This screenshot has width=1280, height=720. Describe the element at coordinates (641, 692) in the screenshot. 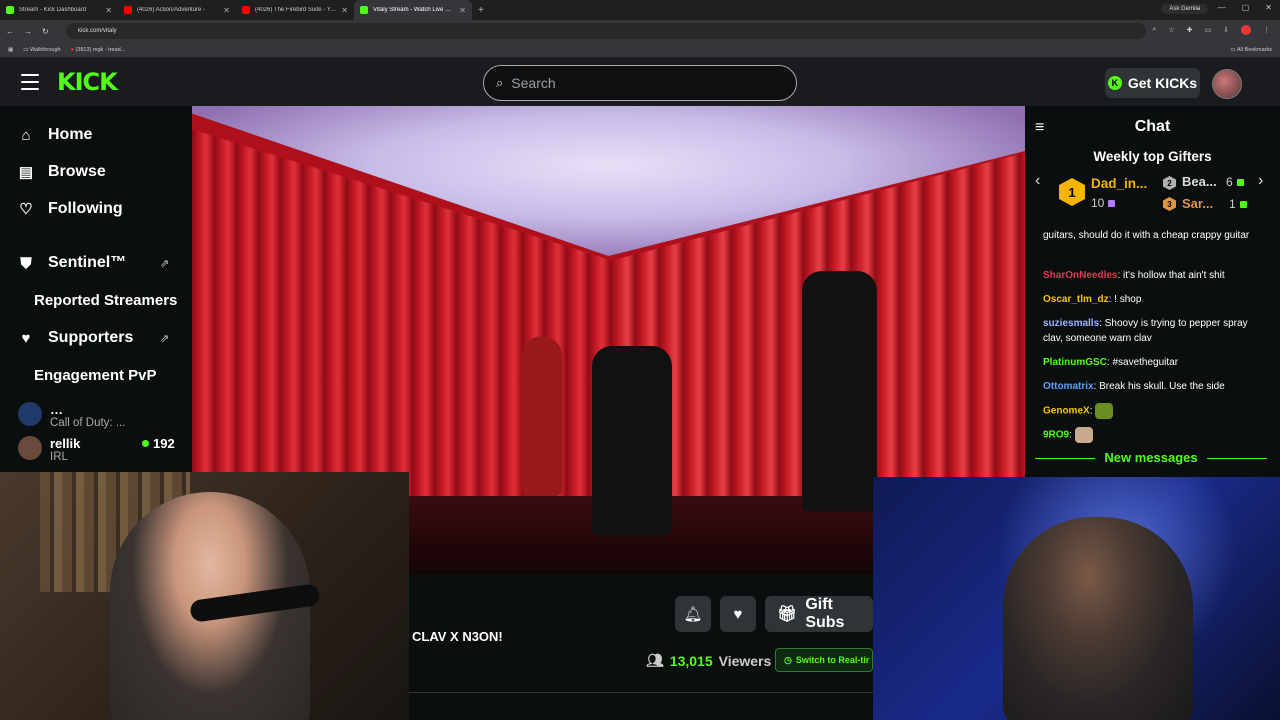

I see `divider` at that location.